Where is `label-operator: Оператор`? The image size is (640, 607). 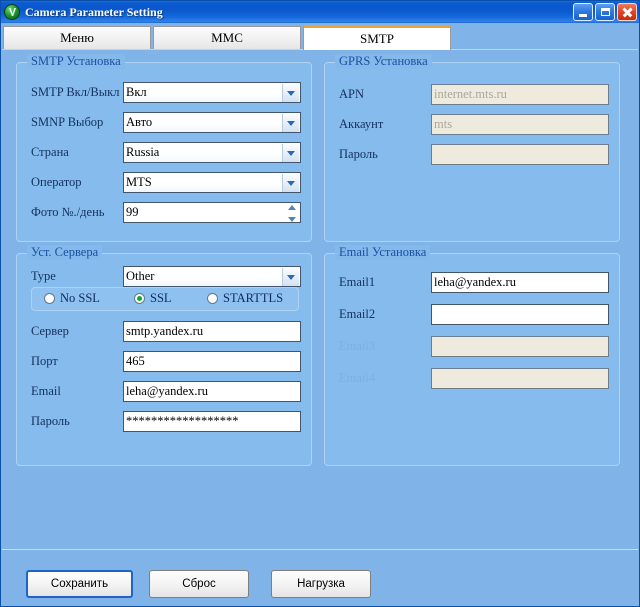 label-operator: Оператор is located at coordinates (56, 182).